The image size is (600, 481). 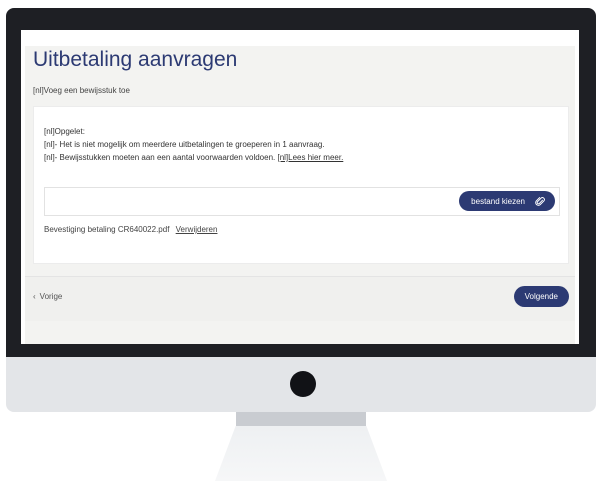 I want to click on choose-file-label: bestand kiezen, so click(x=498, y=201).